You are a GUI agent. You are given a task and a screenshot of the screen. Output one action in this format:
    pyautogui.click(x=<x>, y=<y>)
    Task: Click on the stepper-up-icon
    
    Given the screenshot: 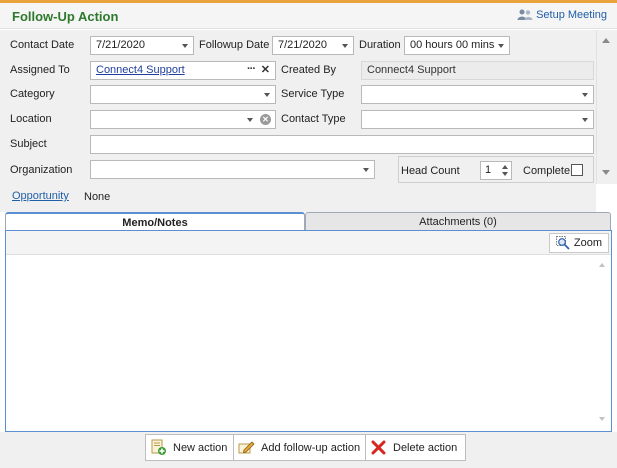 What is the action you would take?
    pyautogui.click(x=505, y=167)
    